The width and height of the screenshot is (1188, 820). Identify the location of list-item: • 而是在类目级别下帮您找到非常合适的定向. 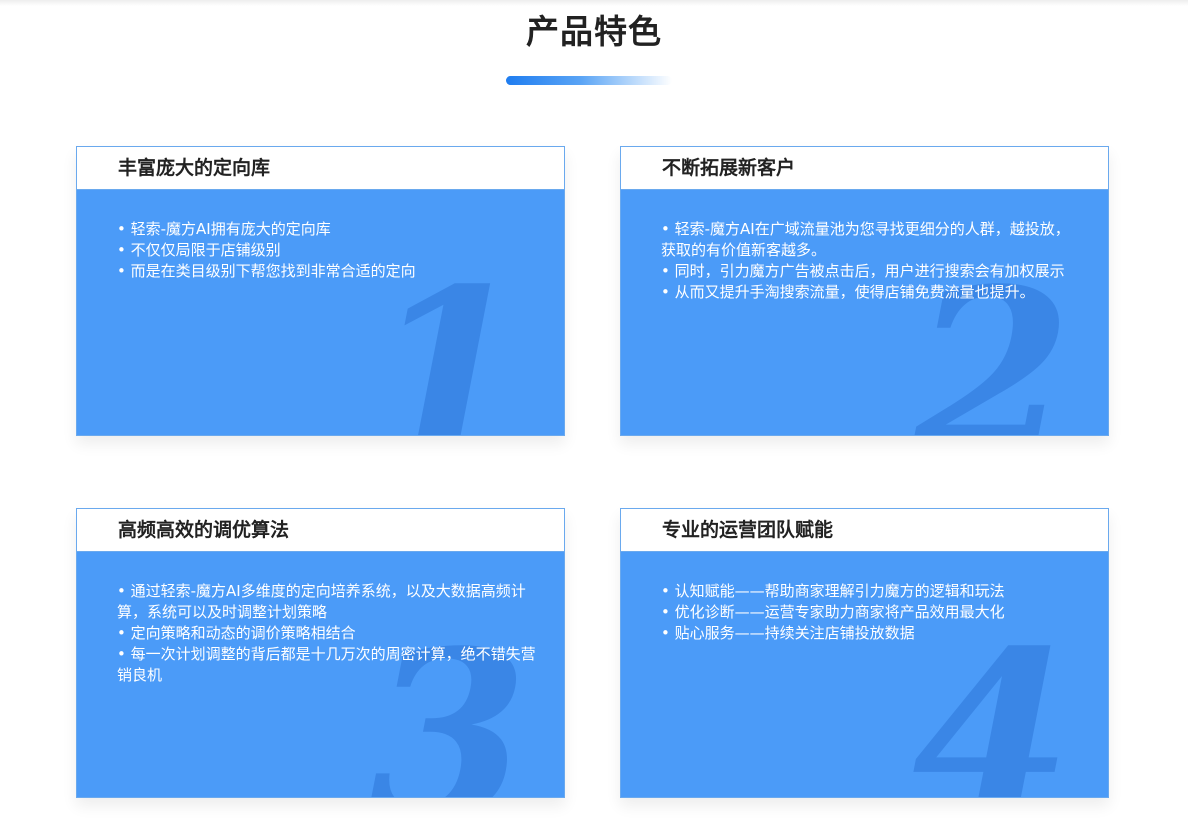
(266, 271).